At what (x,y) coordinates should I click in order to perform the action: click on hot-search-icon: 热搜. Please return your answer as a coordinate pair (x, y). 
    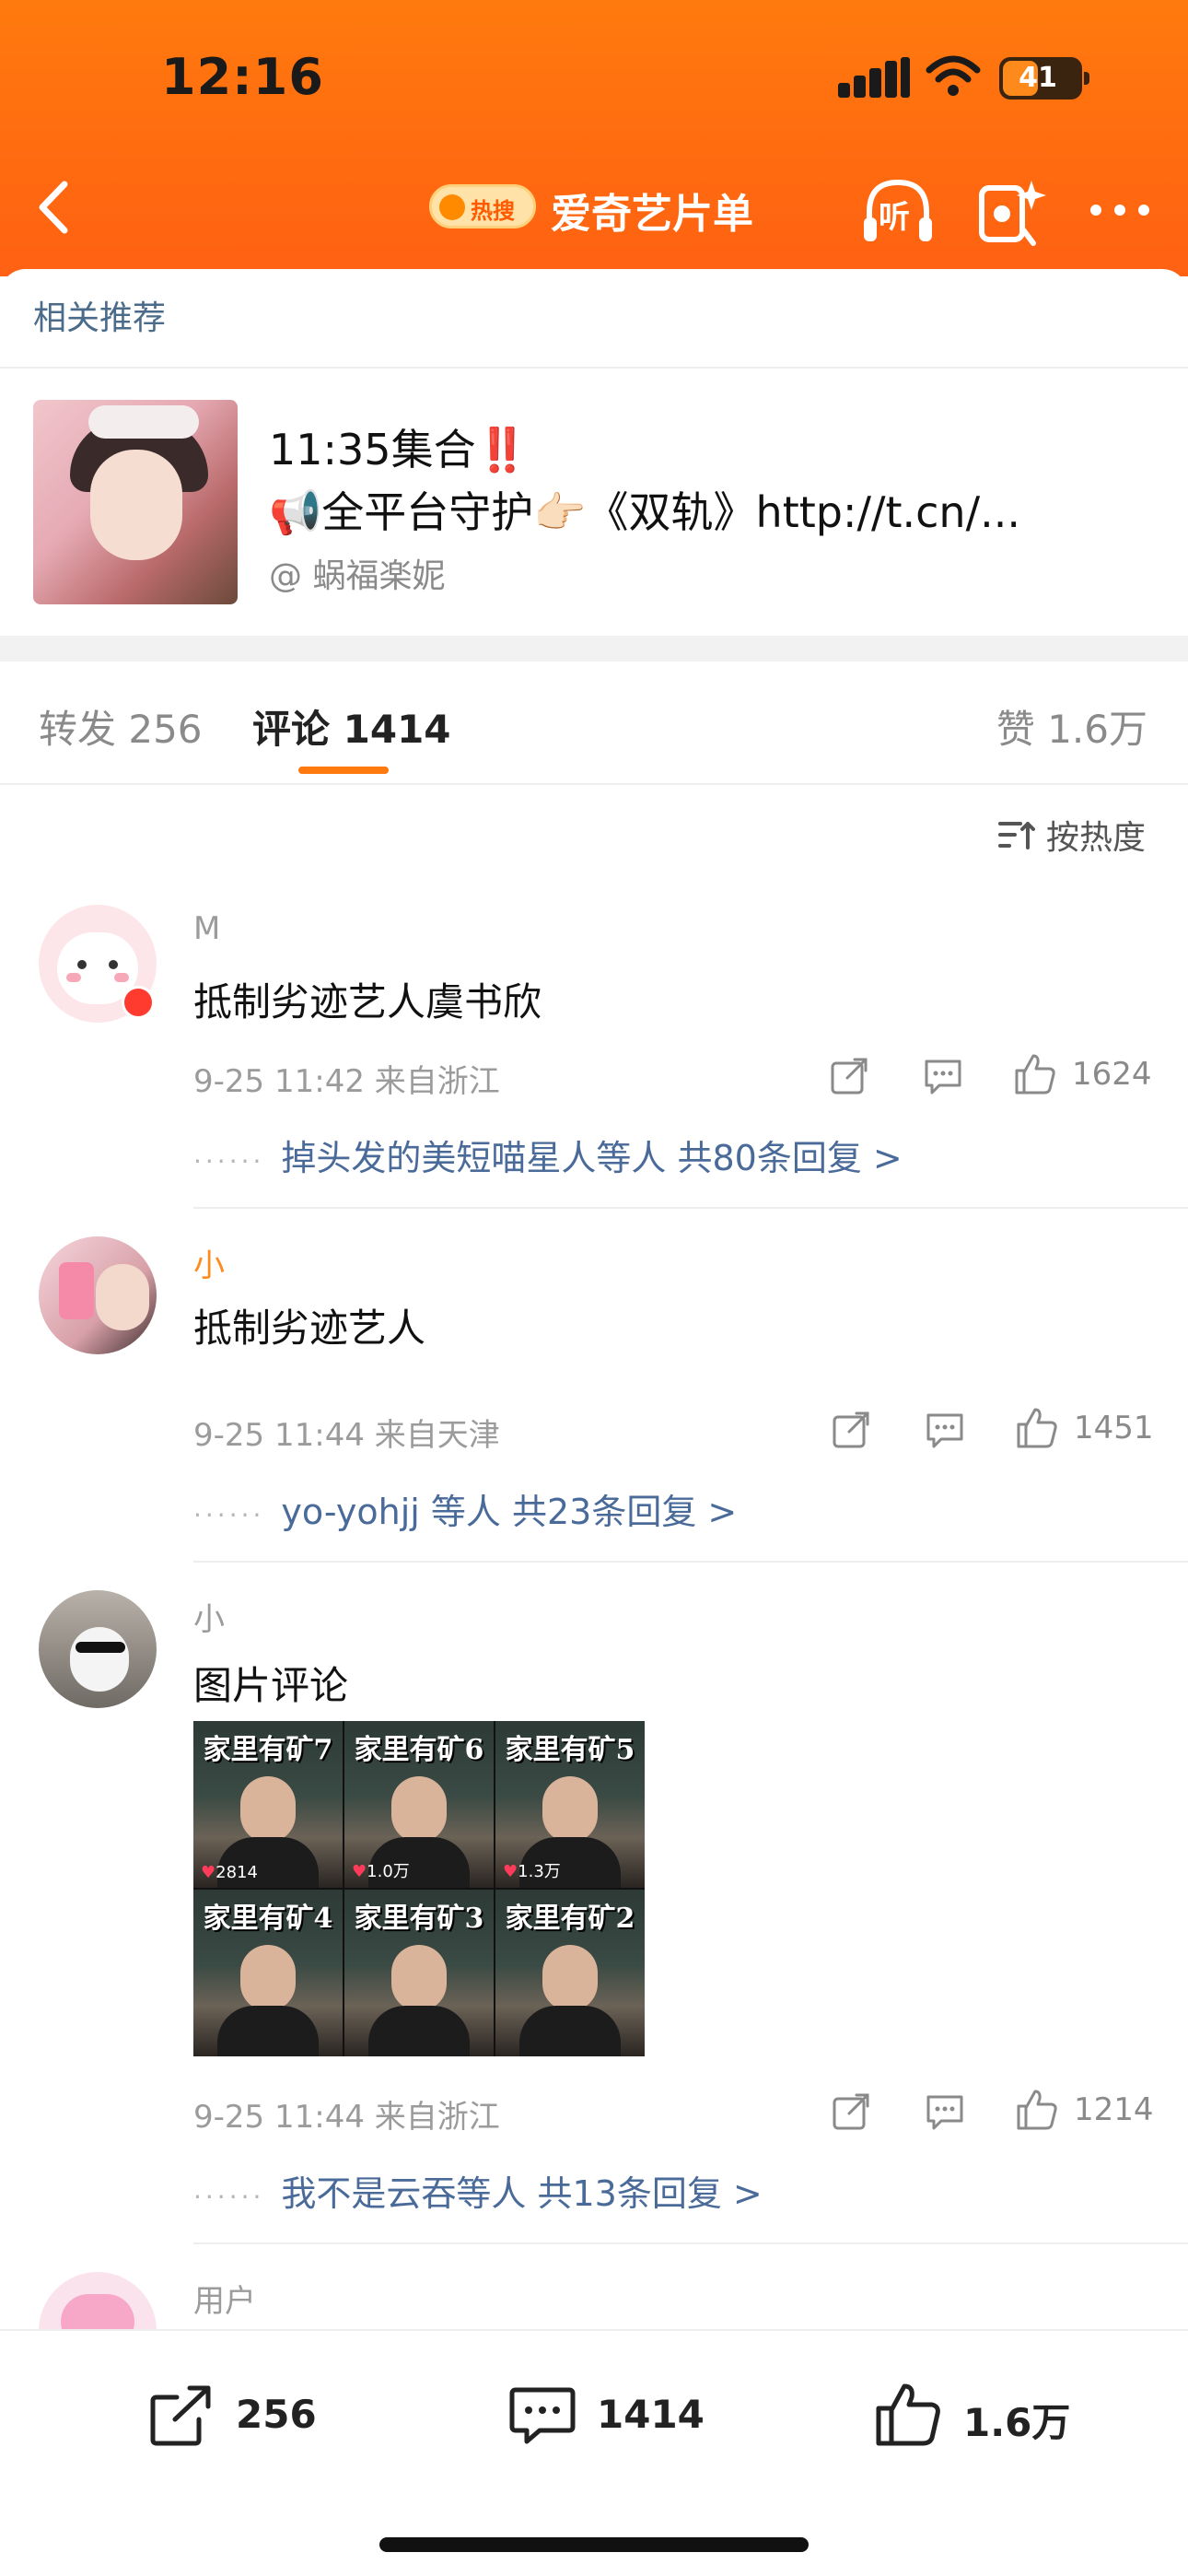
    Looking at the image, I should click on (482, 206).